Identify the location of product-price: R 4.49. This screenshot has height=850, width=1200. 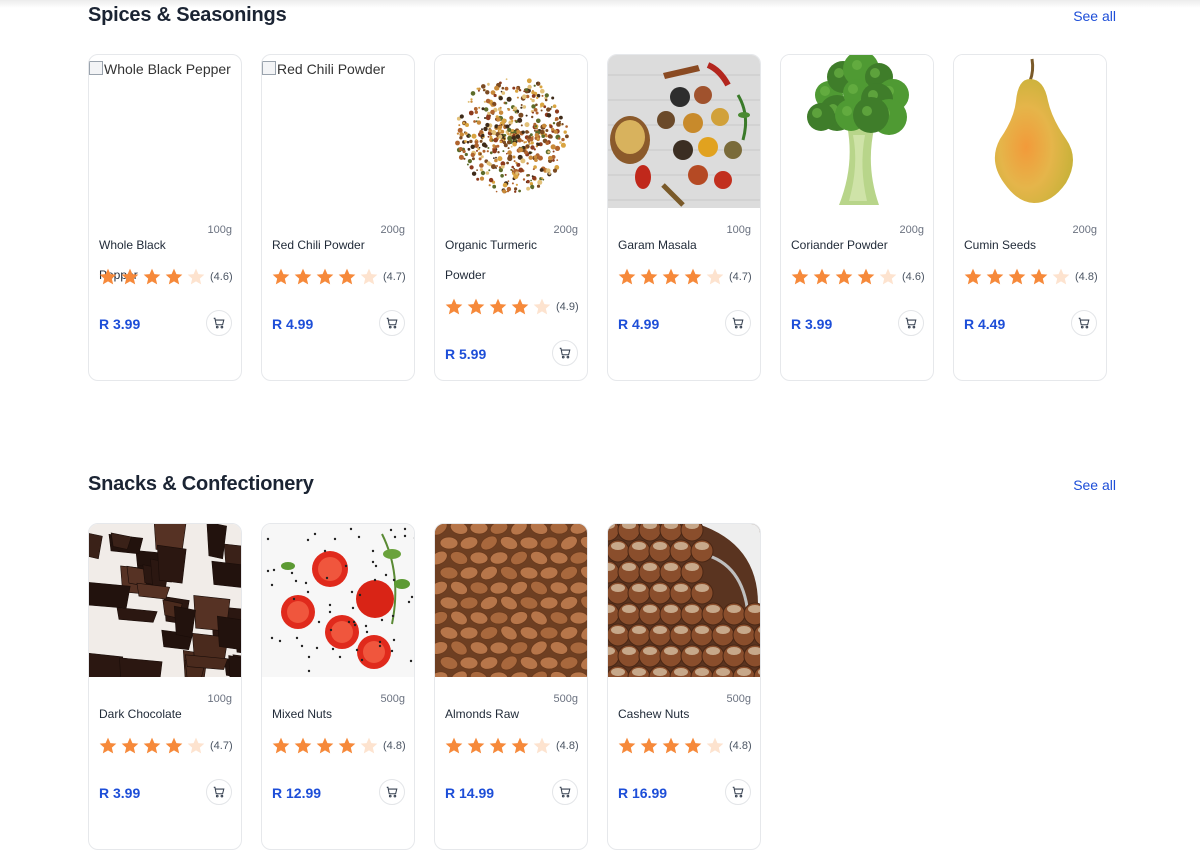
(985, 324).